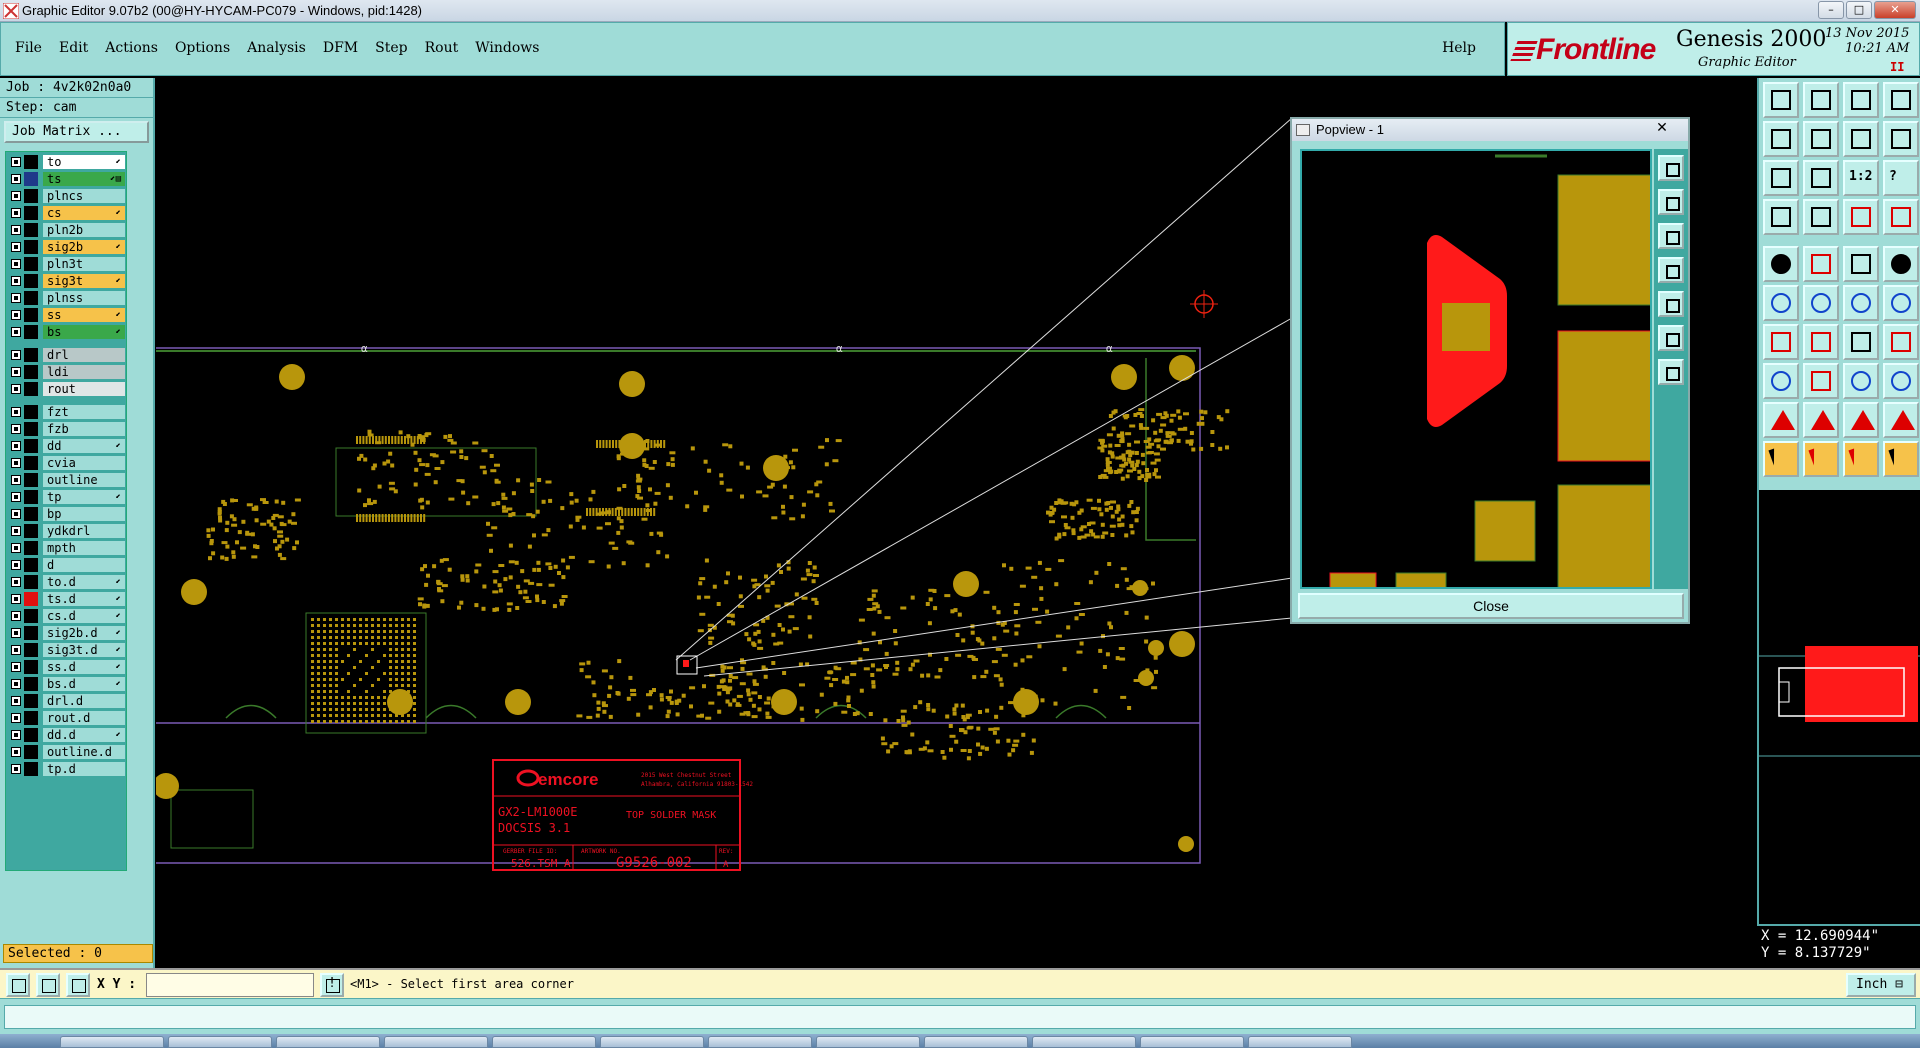 Image resolution: width=1920 pixels, height=1048 pixels. What do you see at coordinates (67, 315) in the screenshot?
I see `layer-row: ss ⬋` at bounding box center [67, 315].